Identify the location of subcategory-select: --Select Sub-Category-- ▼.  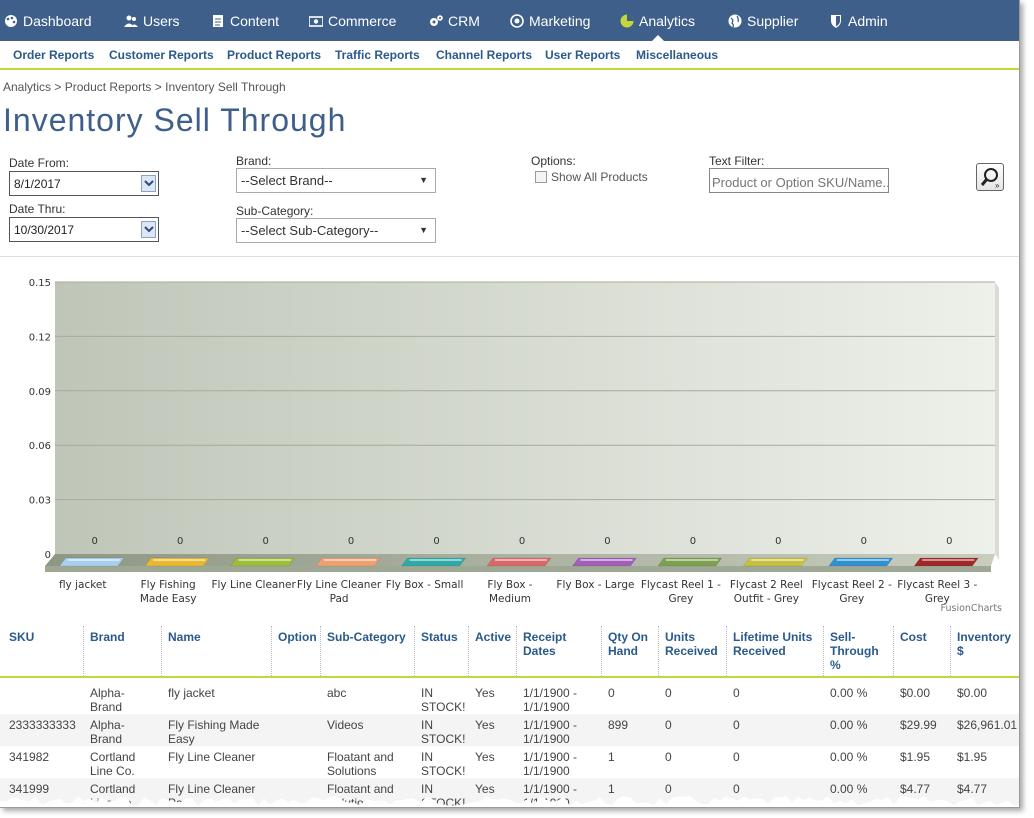
(336, 230).